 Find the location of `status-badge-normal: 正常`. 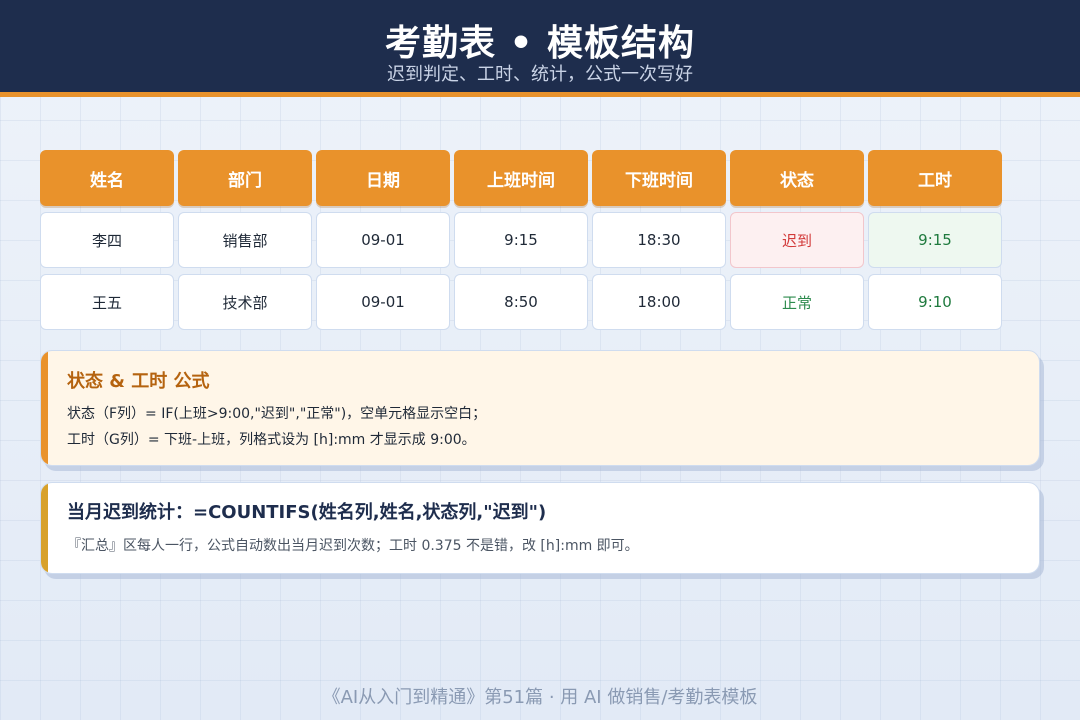

status-badge-normal: 正常 is located at coordinates (797, 302).